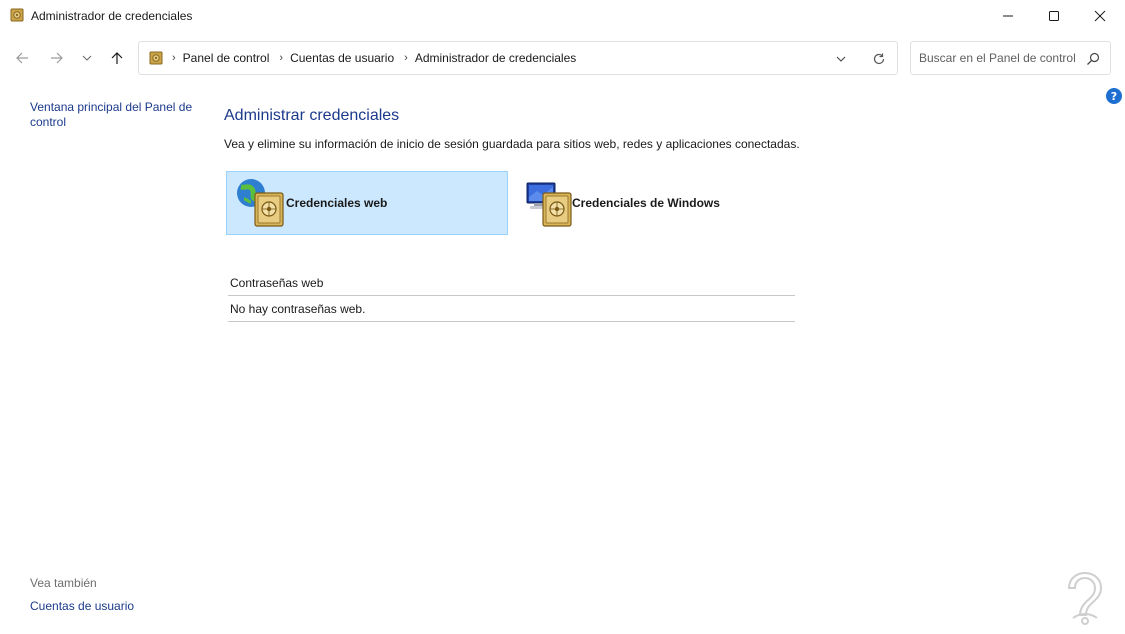  I want to click on windows-credentials-icon, so click(549, 204).